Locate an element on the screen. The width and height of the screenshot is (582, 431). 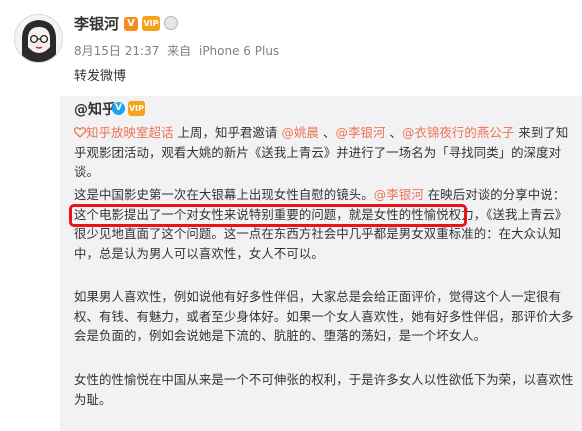
author-name: 李银河 is located at coordinates (96, 24).